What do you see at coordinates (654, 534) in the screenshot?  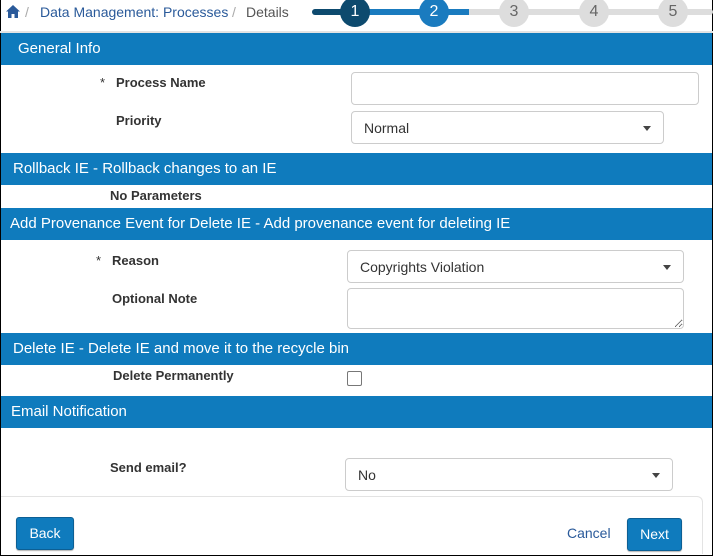 I see `next-button: Next` at bounding box center [654, 534].